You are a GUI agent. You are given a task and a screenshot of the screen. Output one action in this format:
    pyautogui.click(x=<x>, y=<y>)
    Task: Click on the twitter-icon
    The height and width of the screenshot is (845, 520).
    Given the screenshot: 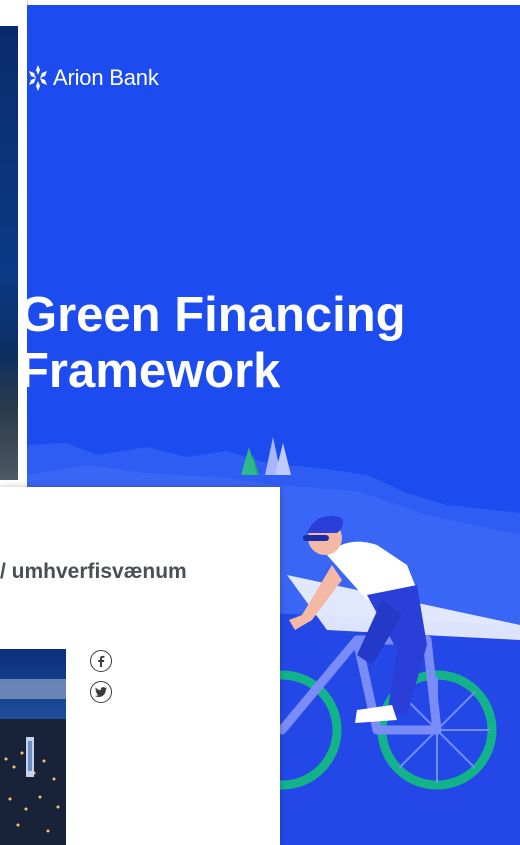 What is the action you would take?
    pyautogui.click(x=101, y=692)
    